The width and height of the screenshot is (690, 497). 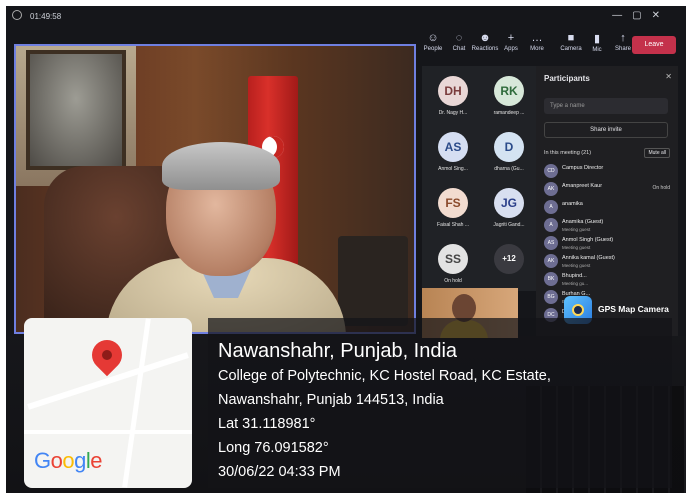 What do you see at coordinates (597, 50) in the screenshot?
I see `toolbar-label: Mic` at bounding box center [597, 50].